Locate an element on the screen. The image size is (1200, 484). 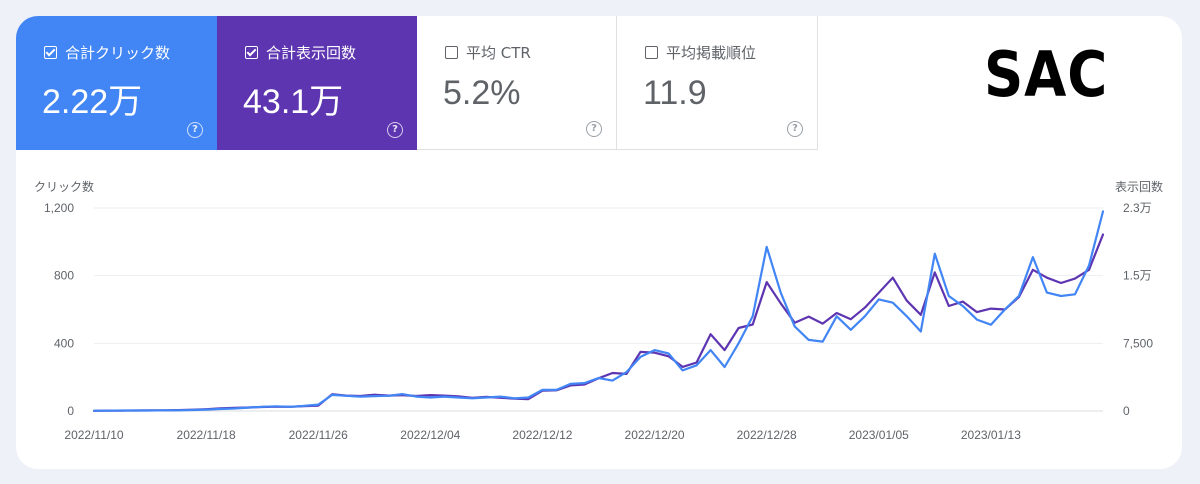
x-tick-label: 2022/12/12 is located at coordinates (542, 435).